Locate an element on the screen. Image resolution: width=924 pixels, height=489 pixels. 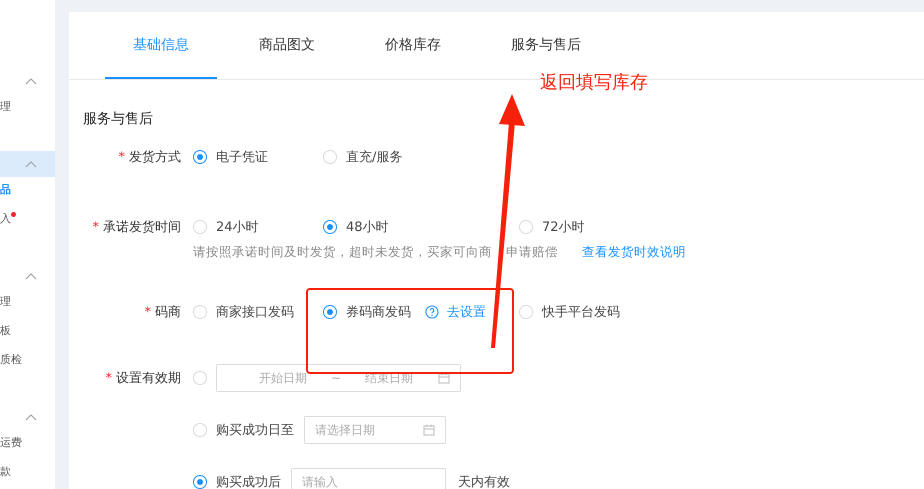
sidebar-group-header is located at coordinates (27, 164).